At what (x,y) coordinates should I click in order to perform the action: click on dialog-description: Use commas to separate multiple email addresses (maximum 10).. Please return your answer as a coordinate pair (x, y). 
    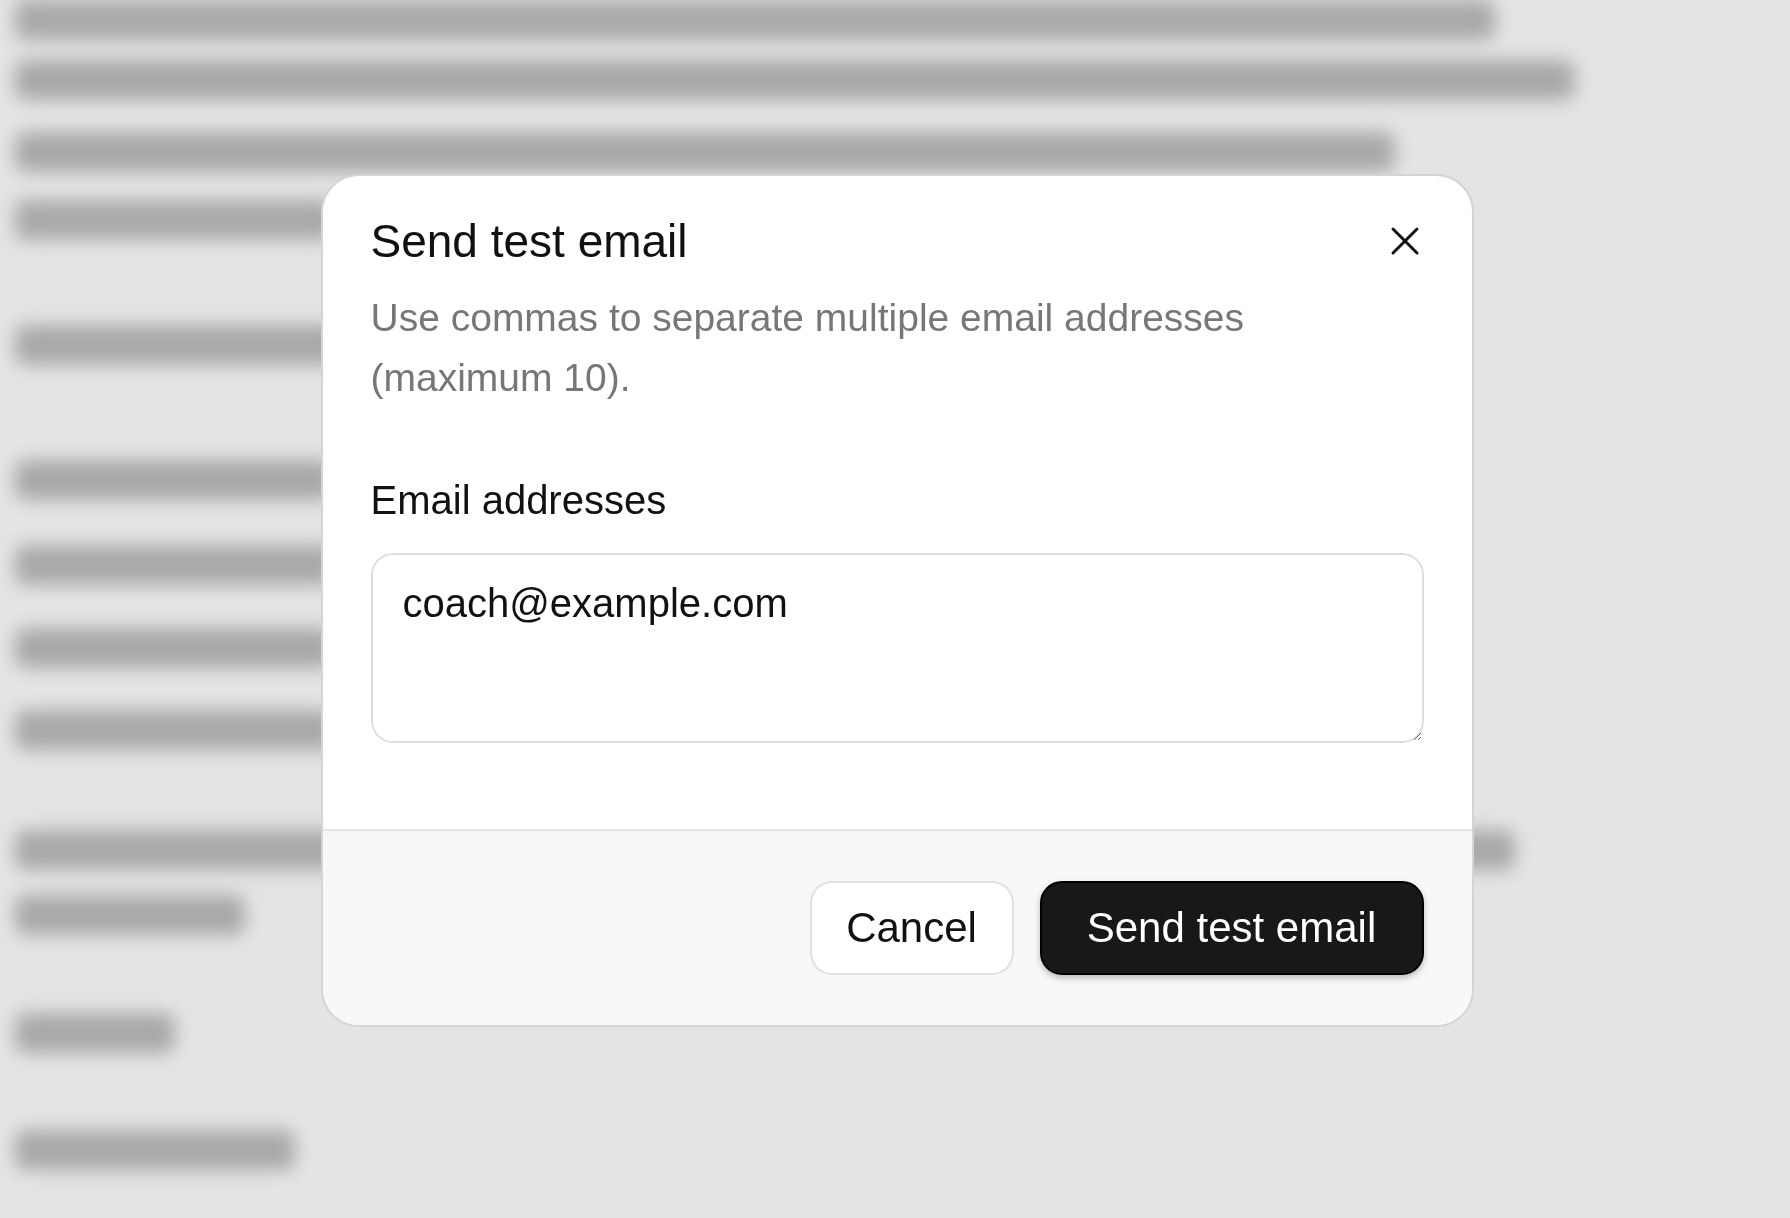
    Looking at the image, I should click on (808, 348).